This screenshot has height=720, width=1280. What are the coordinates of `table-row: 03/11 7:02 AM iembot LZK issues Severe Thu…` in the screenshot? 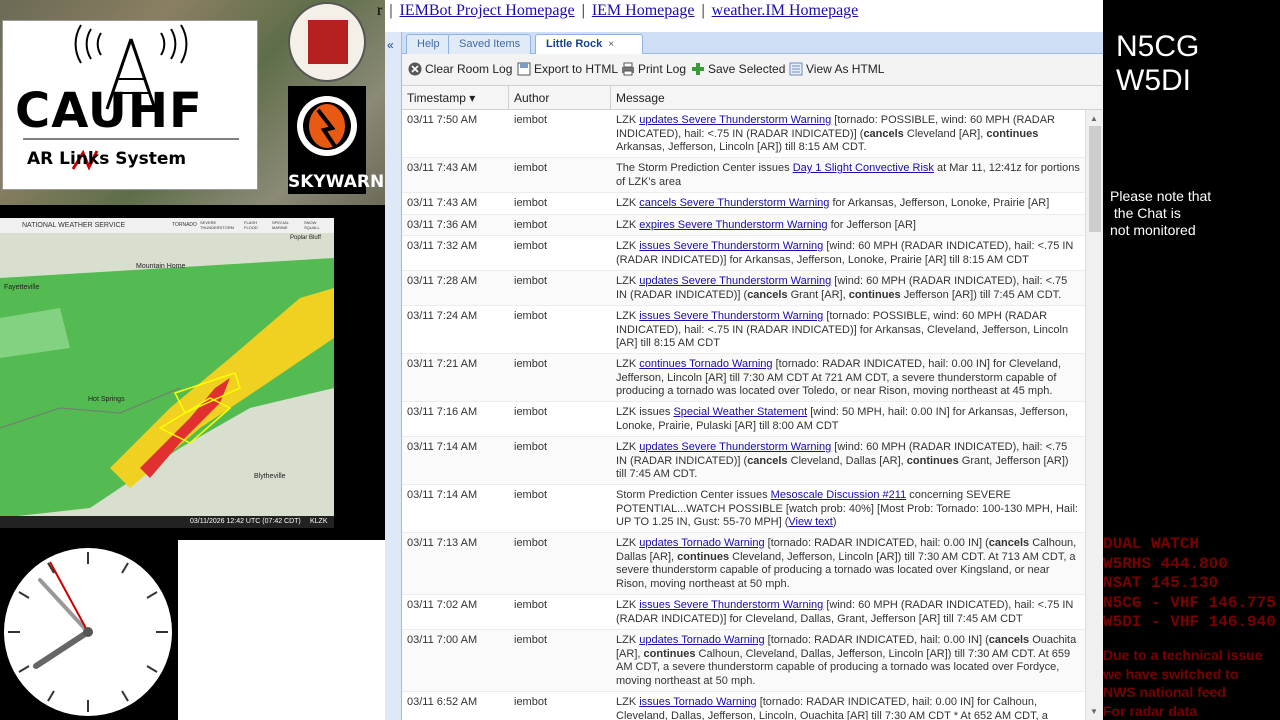 It's located at (743, 612).